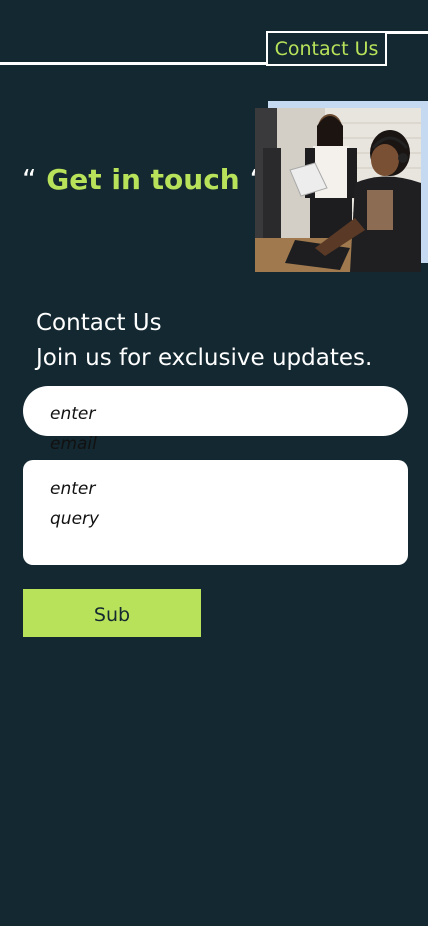  What do you see at coordinates (204, 358) in the screenshot?
I see `contact-subtitle: Join us for exclusive updates.` at bounding box center [204, 358].